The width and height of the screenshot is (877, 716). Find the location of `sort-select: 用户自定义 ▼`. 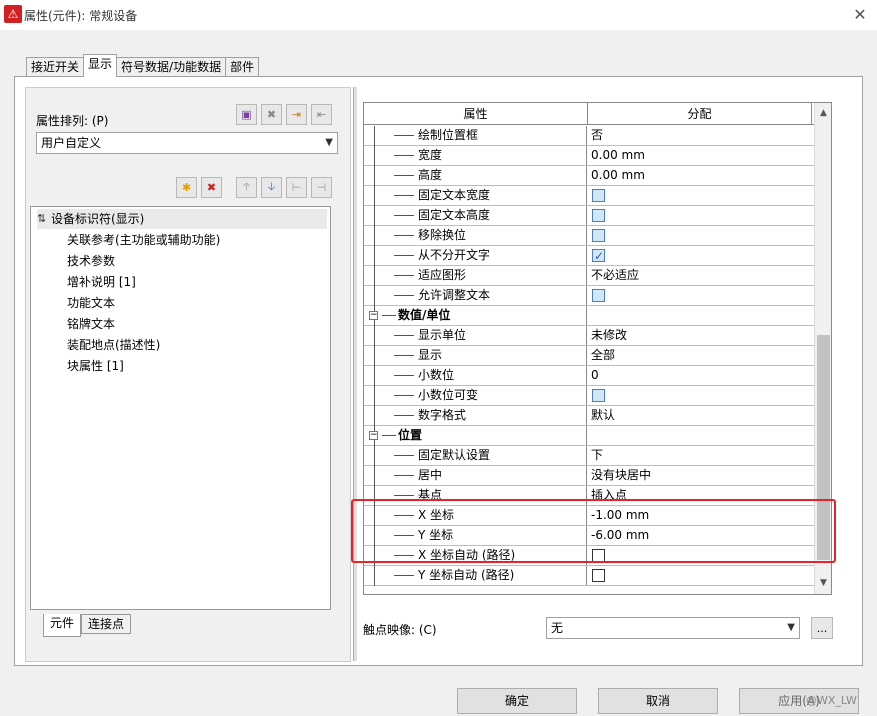

sort-select: 用户自定义 ▼ is located at coordinates (187, 143).